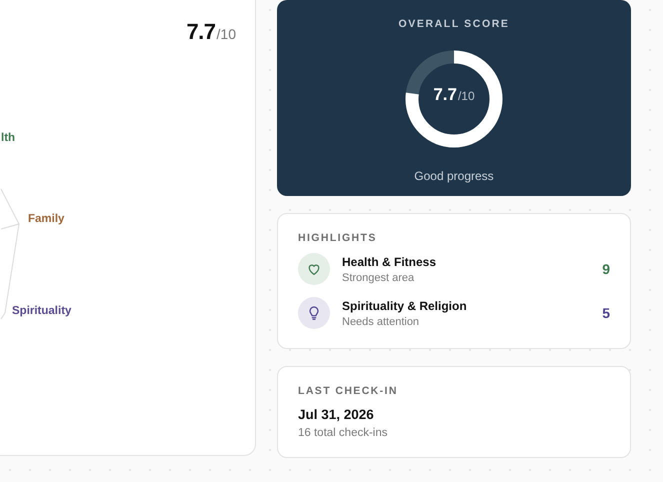 The width and height of the screenshot is (663, 482). What do you see at coordinates (606, 269) in the screenshot?
I see `area-score: 9` at bounding box center [606, 269].